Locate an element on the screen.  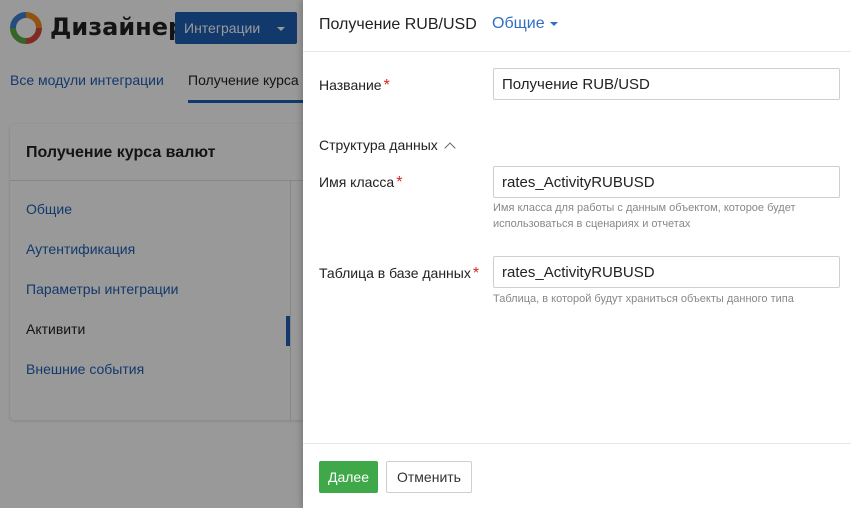
table-field-label: Таблица в базе данных * is located at coordinates (399, 274).